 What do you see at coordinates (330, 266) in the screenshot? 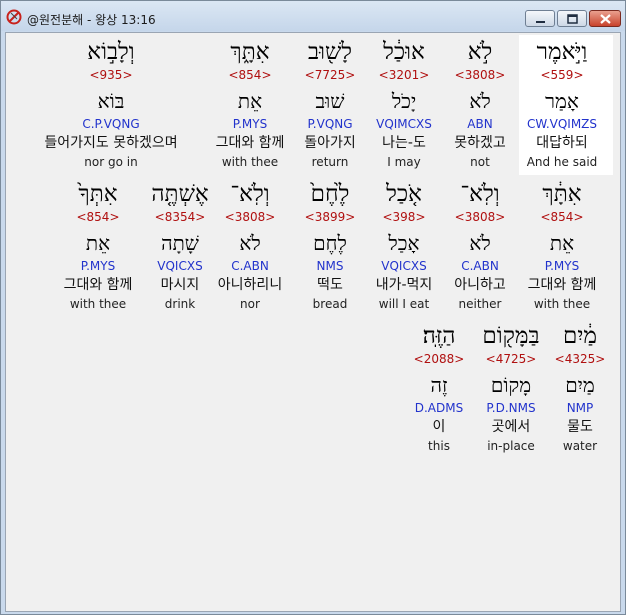
I see `parsing-code: NMS` at bounding box center [330, 266].